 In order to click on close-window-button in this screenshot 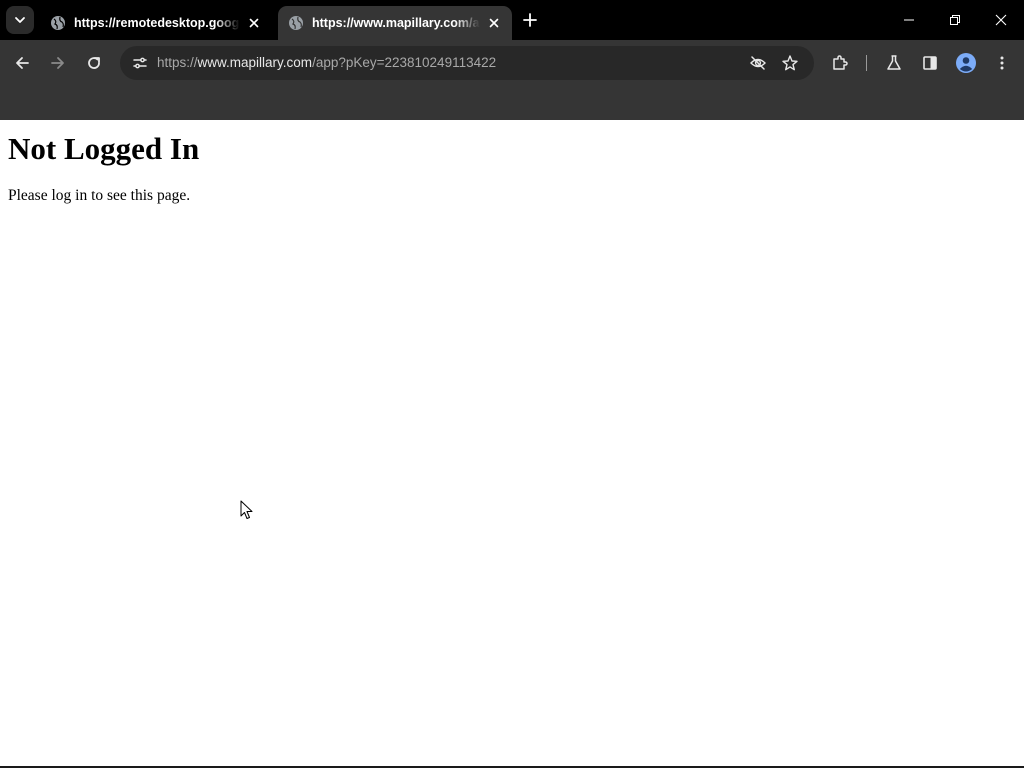, I will do `click(1001, 20)`.